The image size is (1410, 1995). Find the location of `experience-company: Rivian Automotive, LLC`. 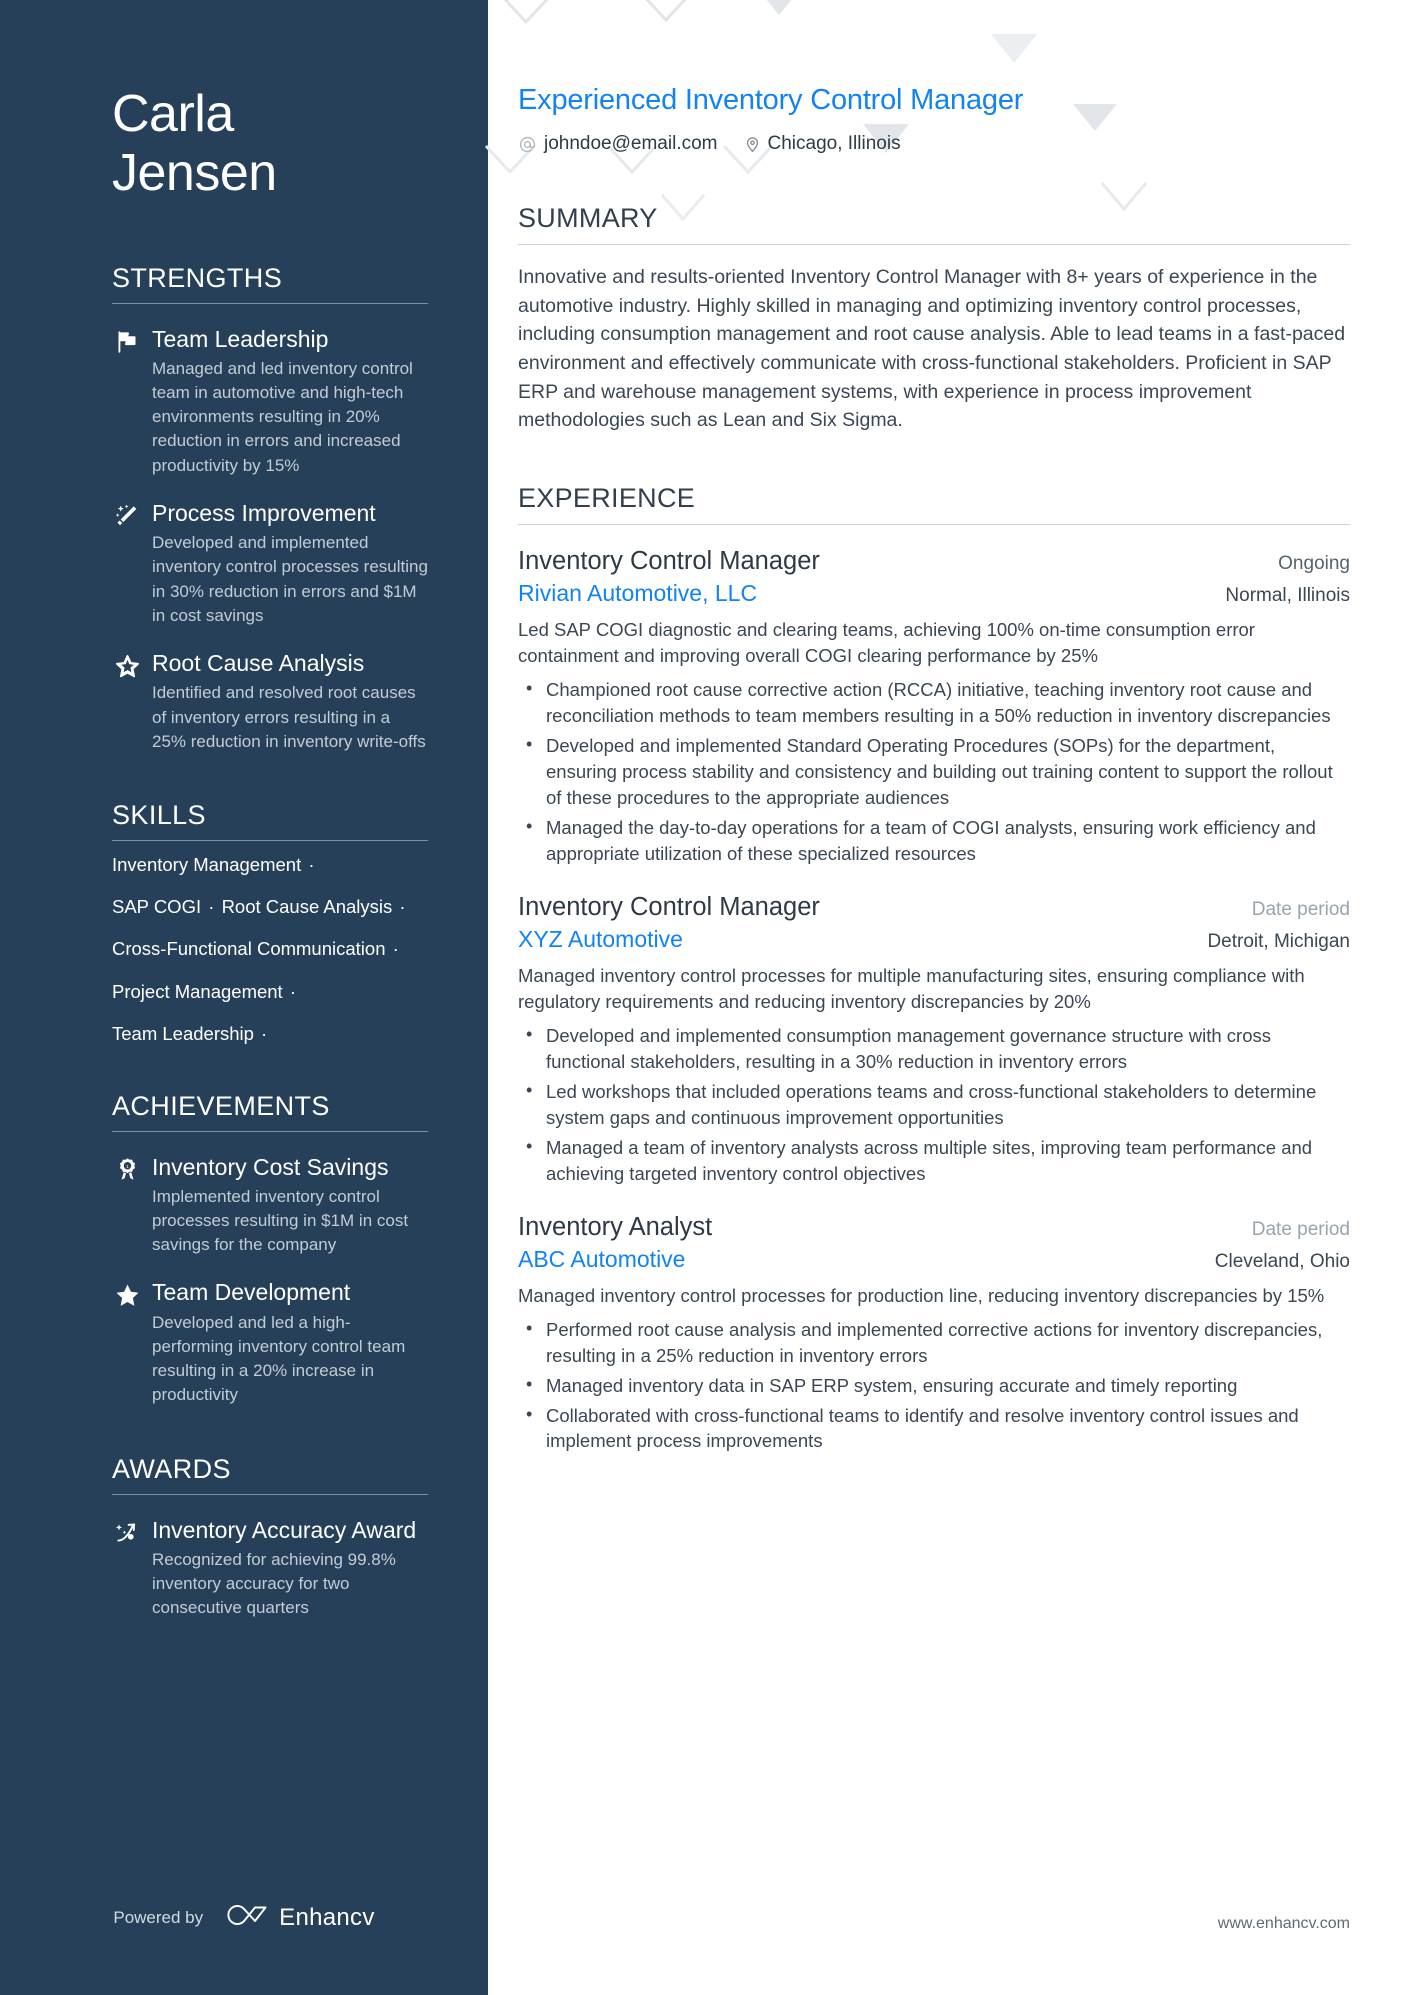

experience-company: Rivian Automotive, LLC is located at coordinates (637, 593).